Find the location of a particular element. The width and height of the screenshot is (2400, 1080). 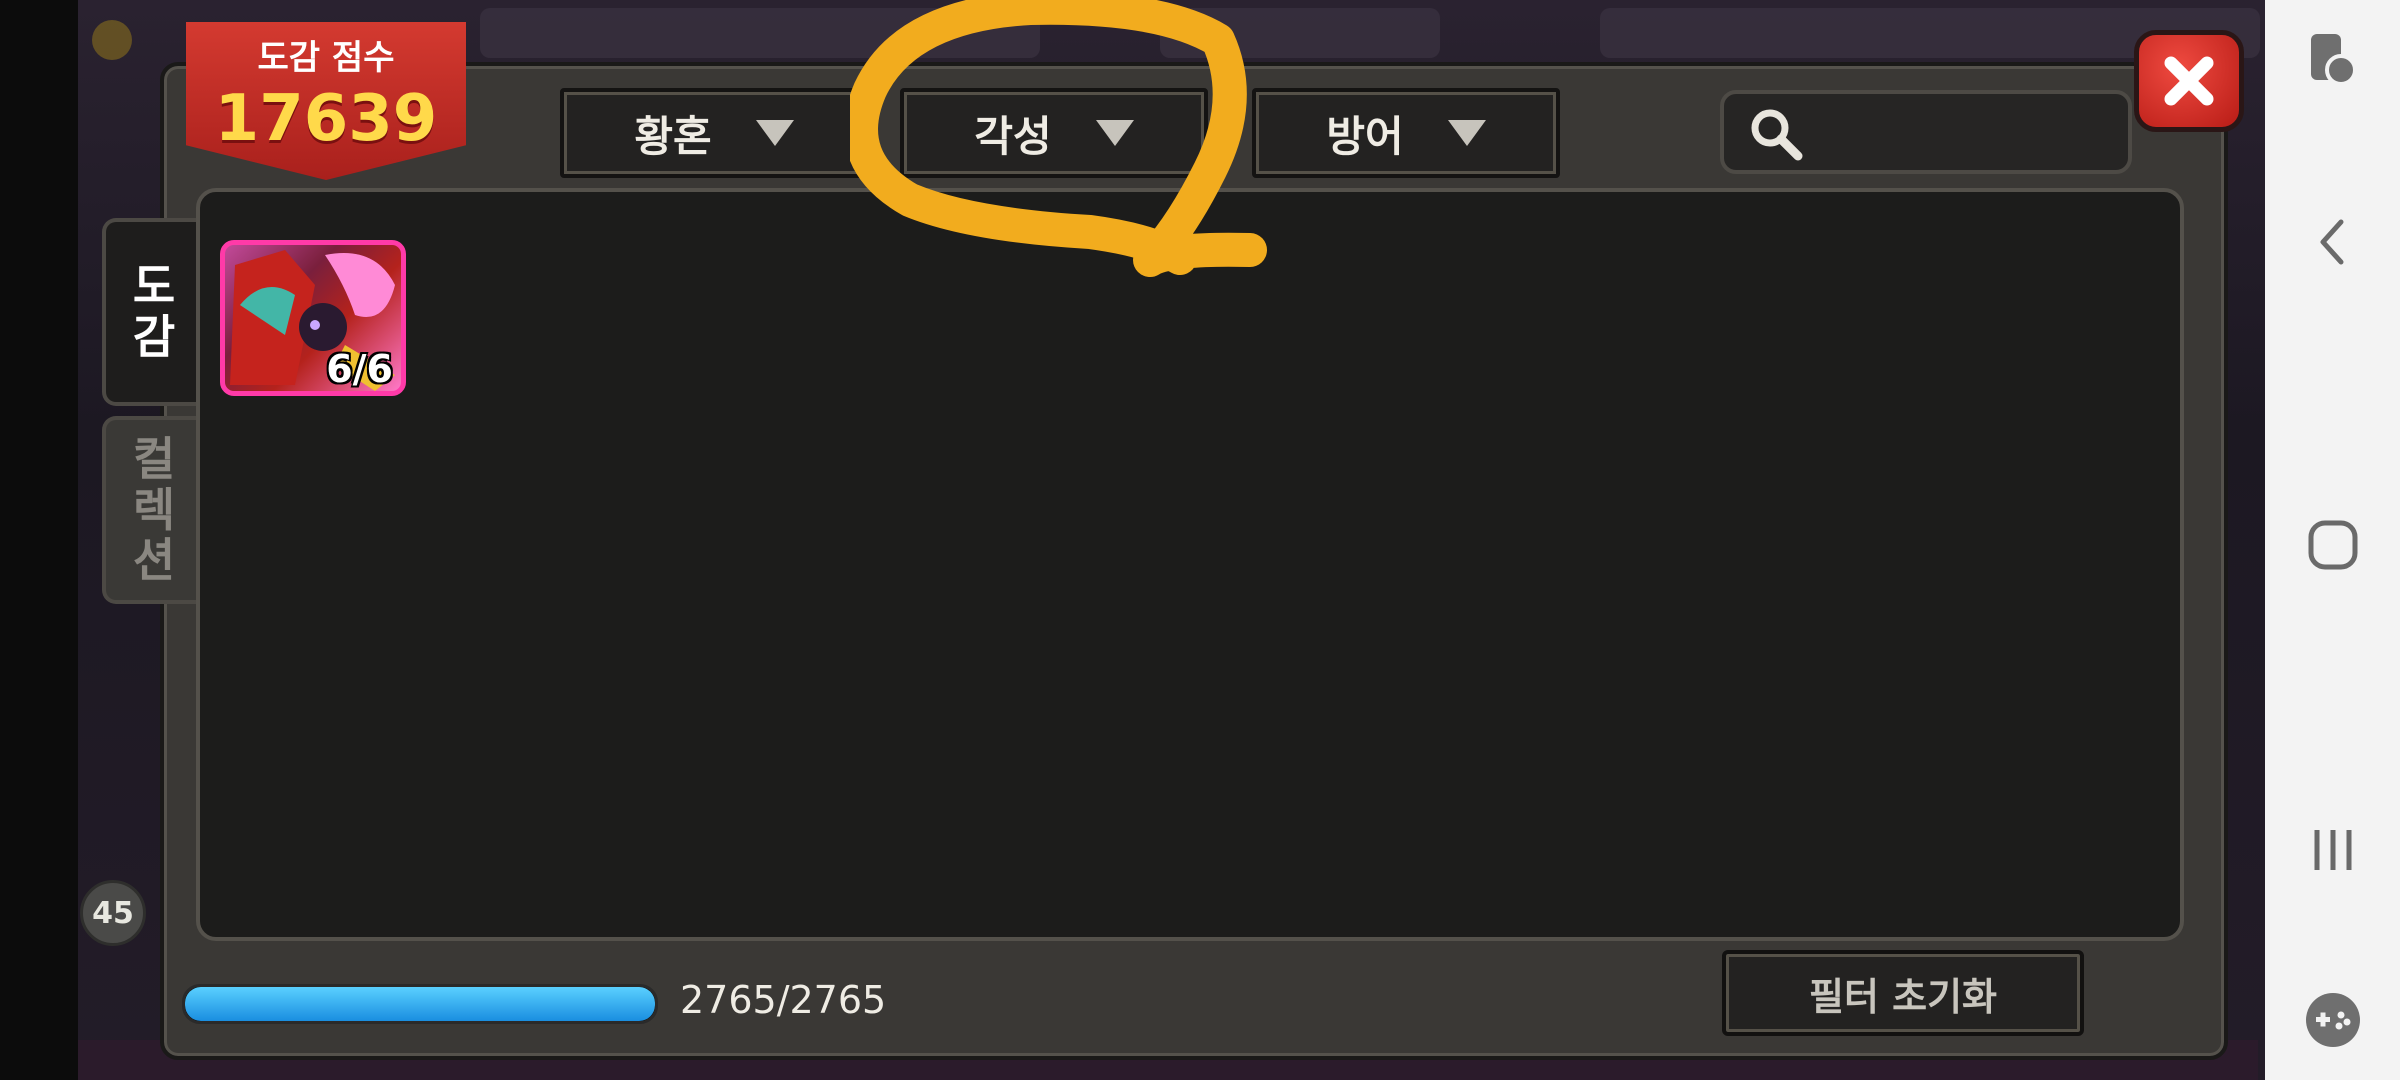

game-controller-icon is located at coordinates (2332, 1020).